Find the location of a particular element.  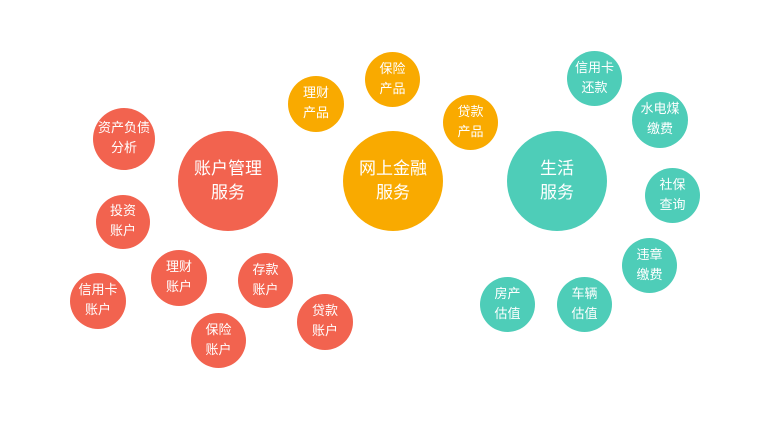

node-utility-payment: 水电煤 缴费 is located at coordinates (660, 120).